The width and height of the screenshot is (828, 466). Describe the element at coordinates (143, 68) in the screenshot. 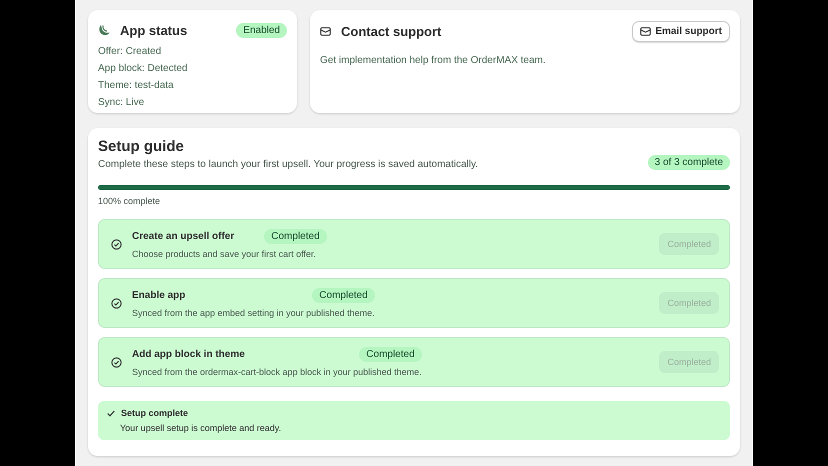

I see `status-line: App block: Detected` at that location.